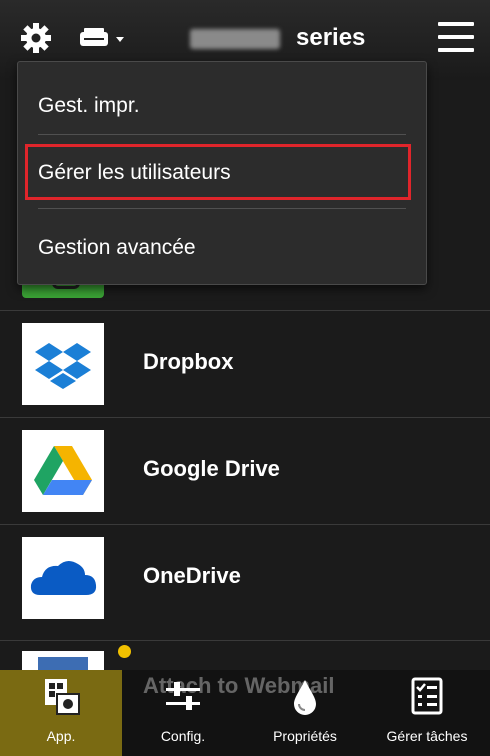  Describe the element at coordinates (222, 105) in the screenshot. I see `menu-item-printer-management: Gest. impr.` at that location.